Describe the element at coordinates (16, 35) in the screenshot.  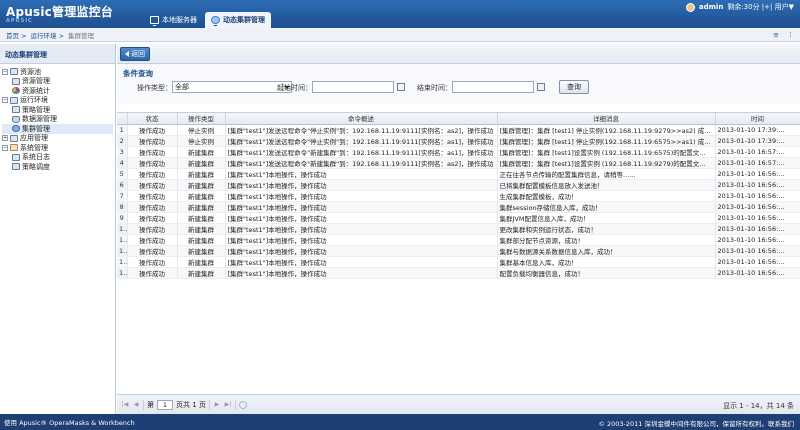
I see `breadcrumb-home: 首页 >` at that location.